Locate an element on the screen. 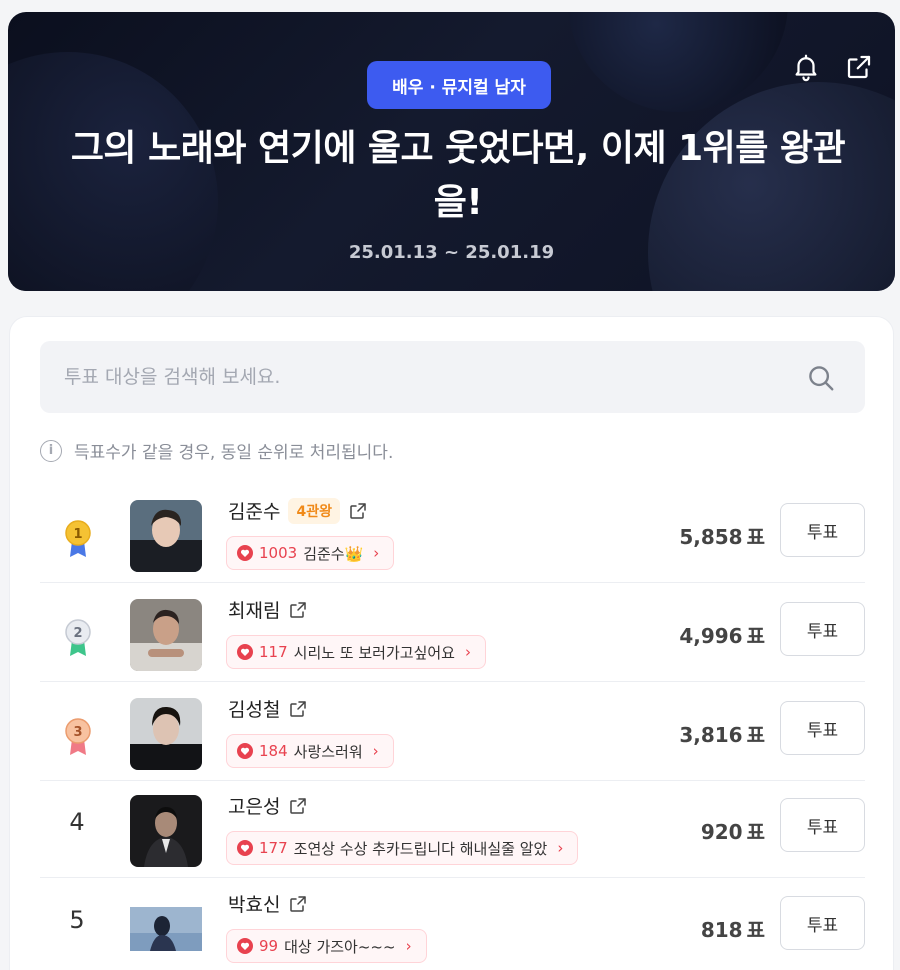 The height and width of the screenshot is (970, 900). vote-count: 4,996 표 is located at coordinates (722, 634).